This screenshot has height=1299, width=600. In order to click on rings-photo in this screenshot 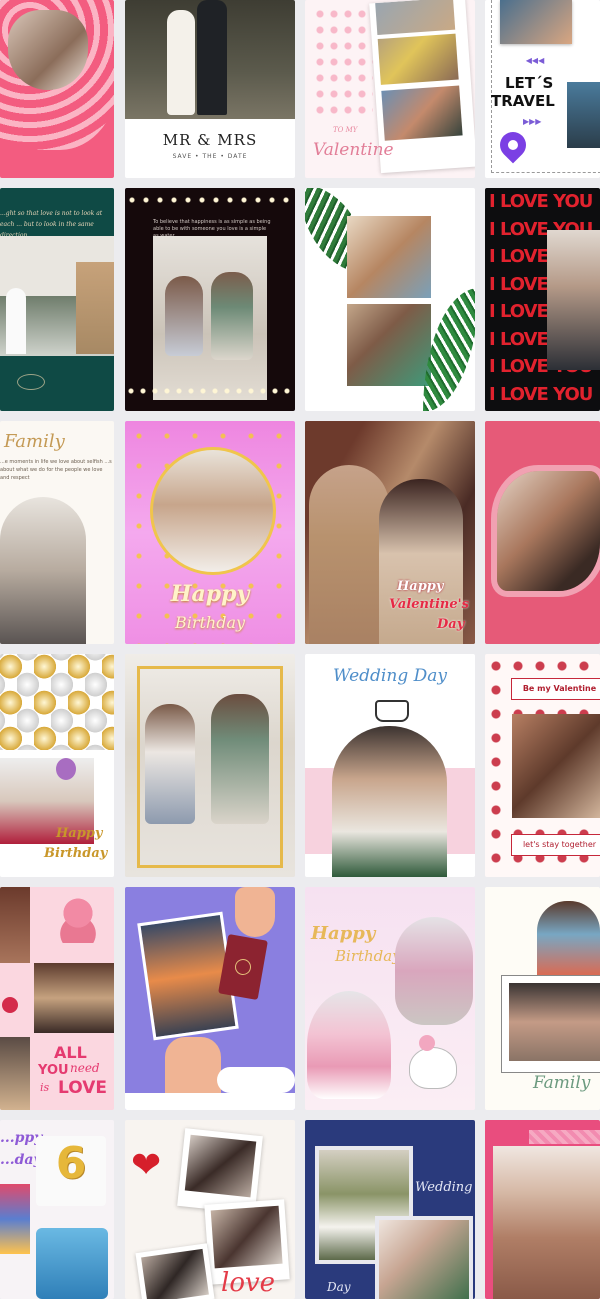, I will do `click(389, 801)`.